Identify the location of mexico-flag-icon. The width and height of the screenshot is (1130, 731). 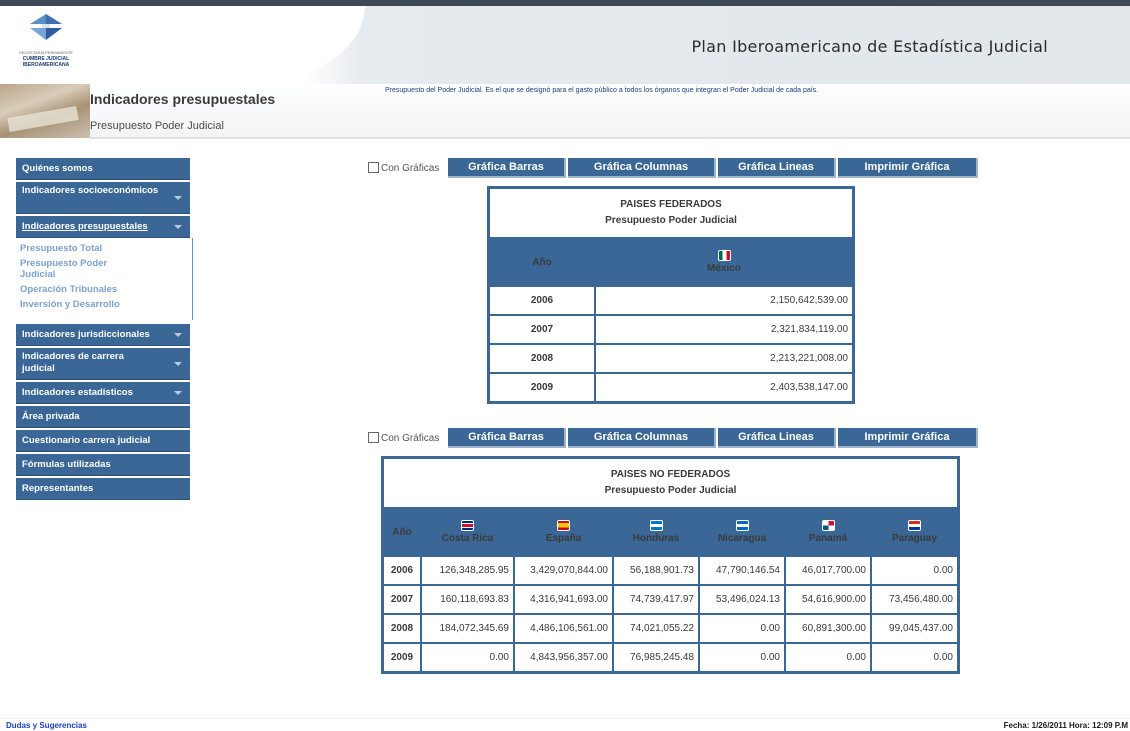
(724, 256).